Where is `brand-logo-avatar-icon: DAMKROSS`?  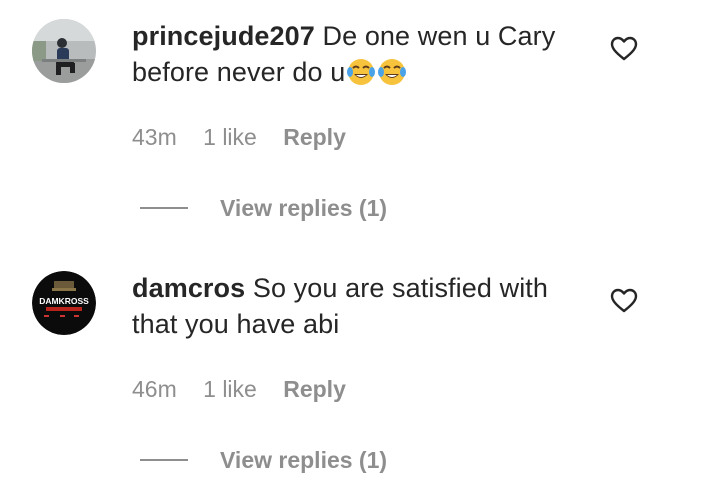 brand-logo-avatar-icon: DAMKROSS is located at coordinates (64, 303).